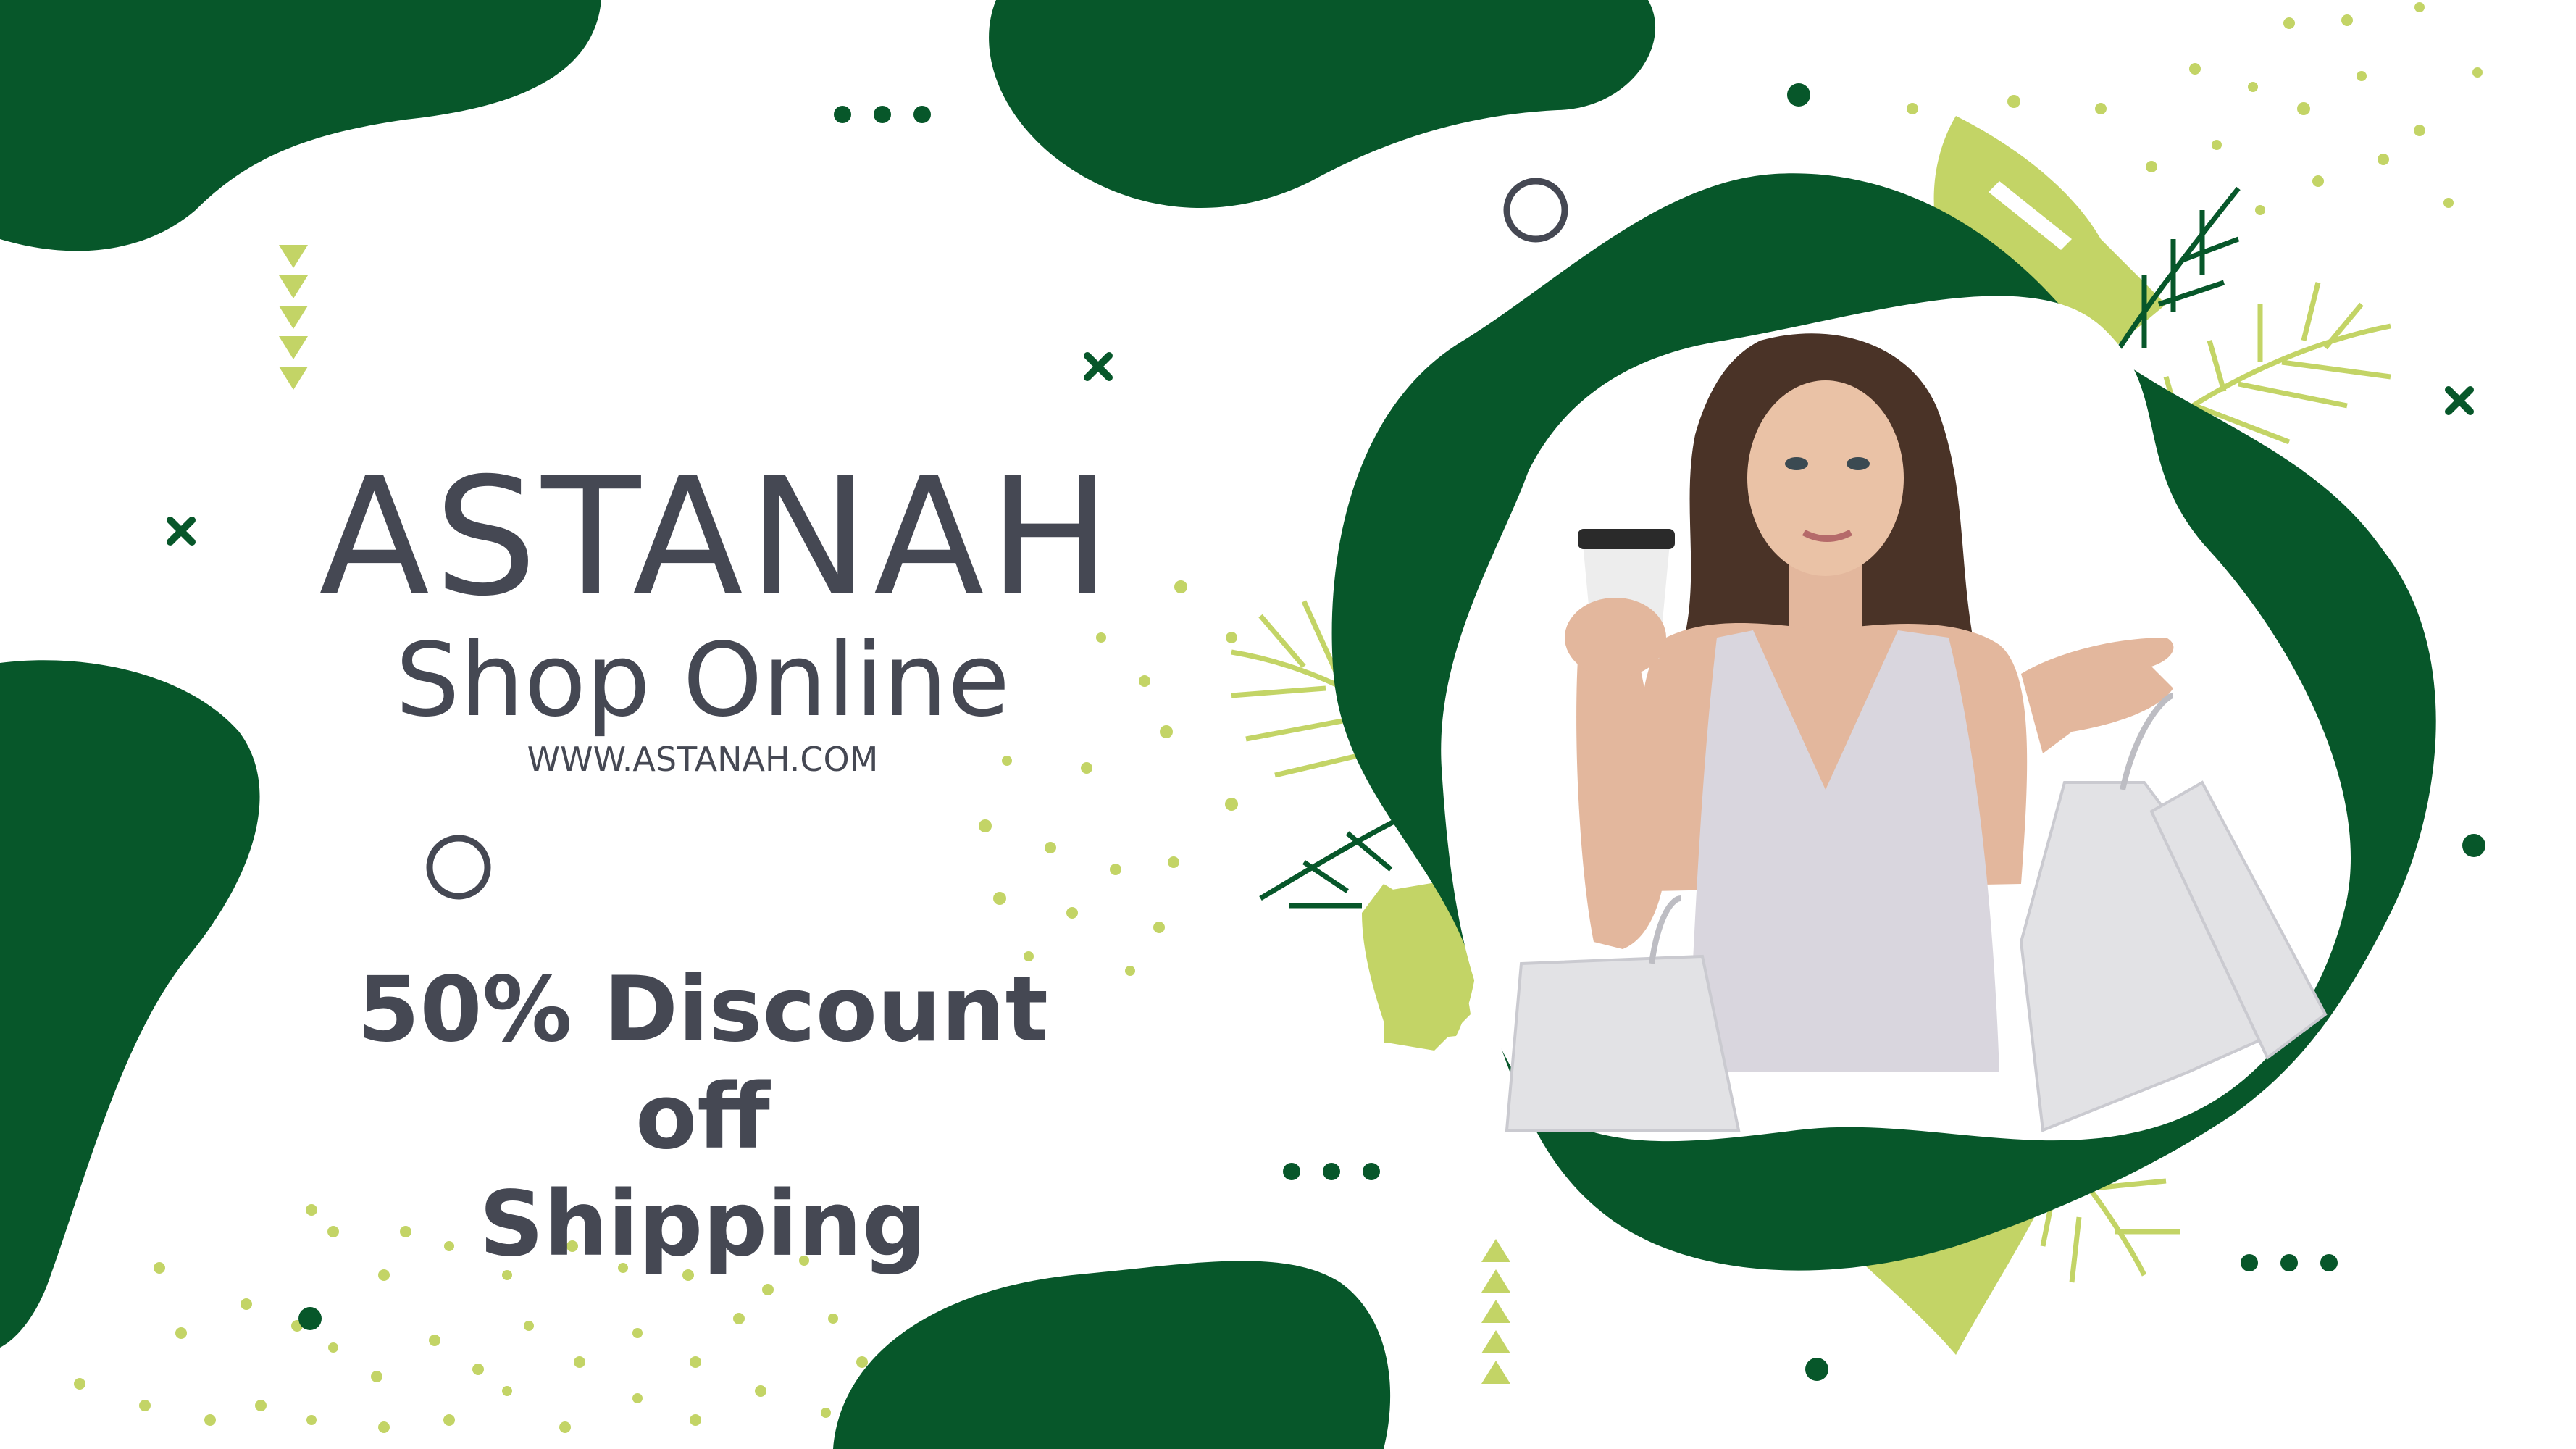 Image resolution: width=2576 pixels, height=1449 pixels. I want to click on promo-line-2: Shipping, so click(703, 1224).